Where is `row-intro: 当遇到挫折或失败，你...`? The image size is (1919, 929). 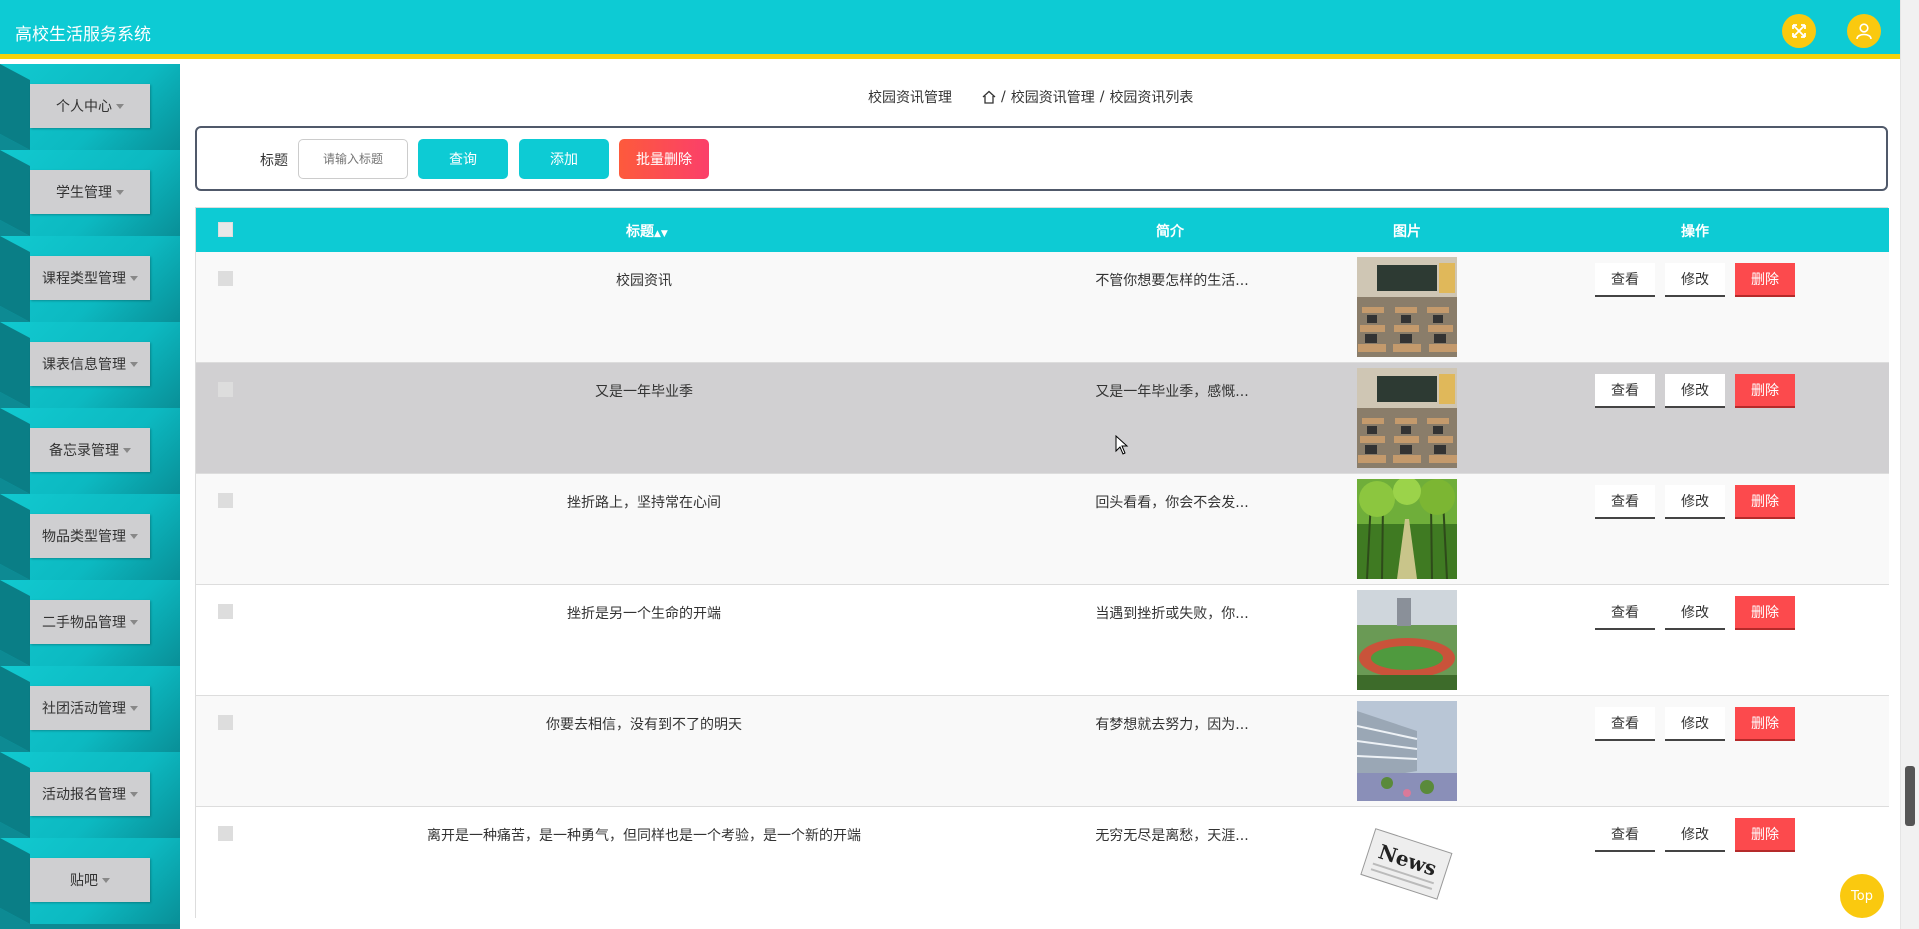 row-intro: 当遇到挫折或失败，你... is located at coordinates (1172, 614).